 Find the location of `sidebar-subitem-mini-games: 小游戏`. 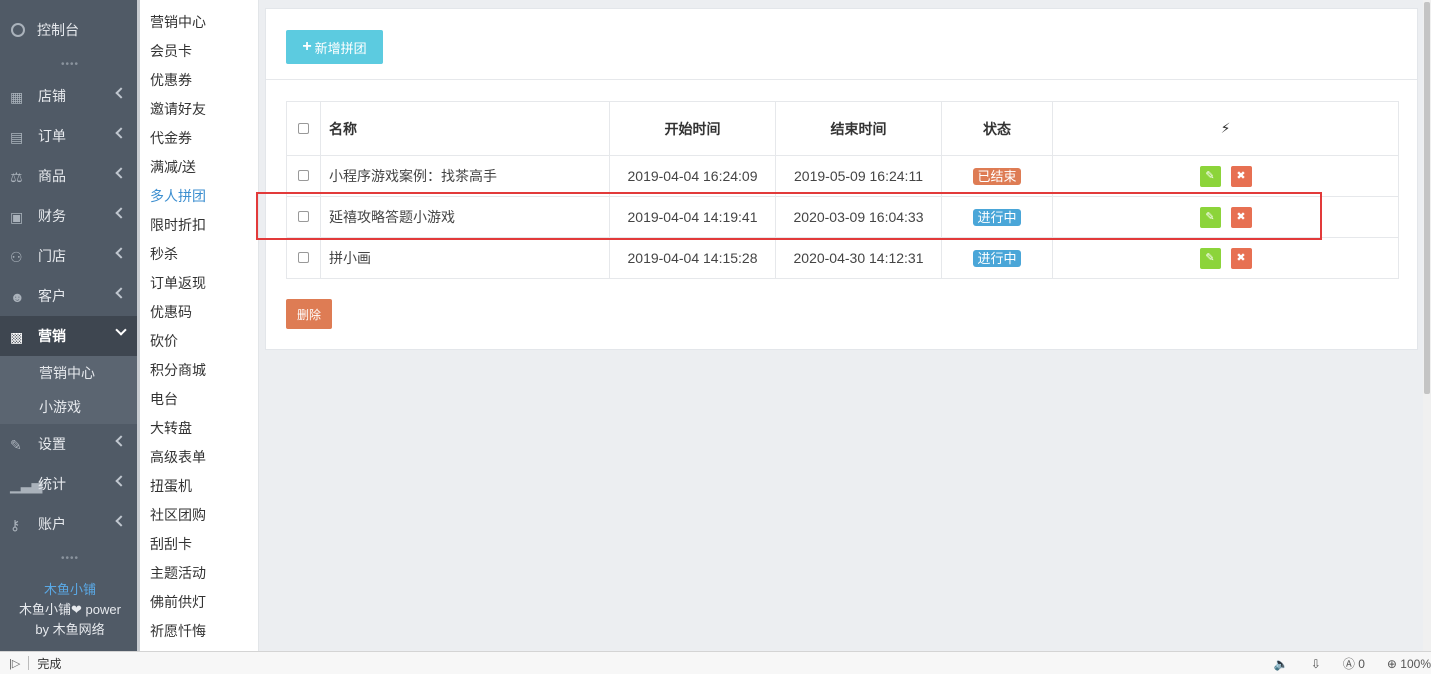

sidebar-subitem-mini-games: 小游戏 is located at coordinates (70, 407).